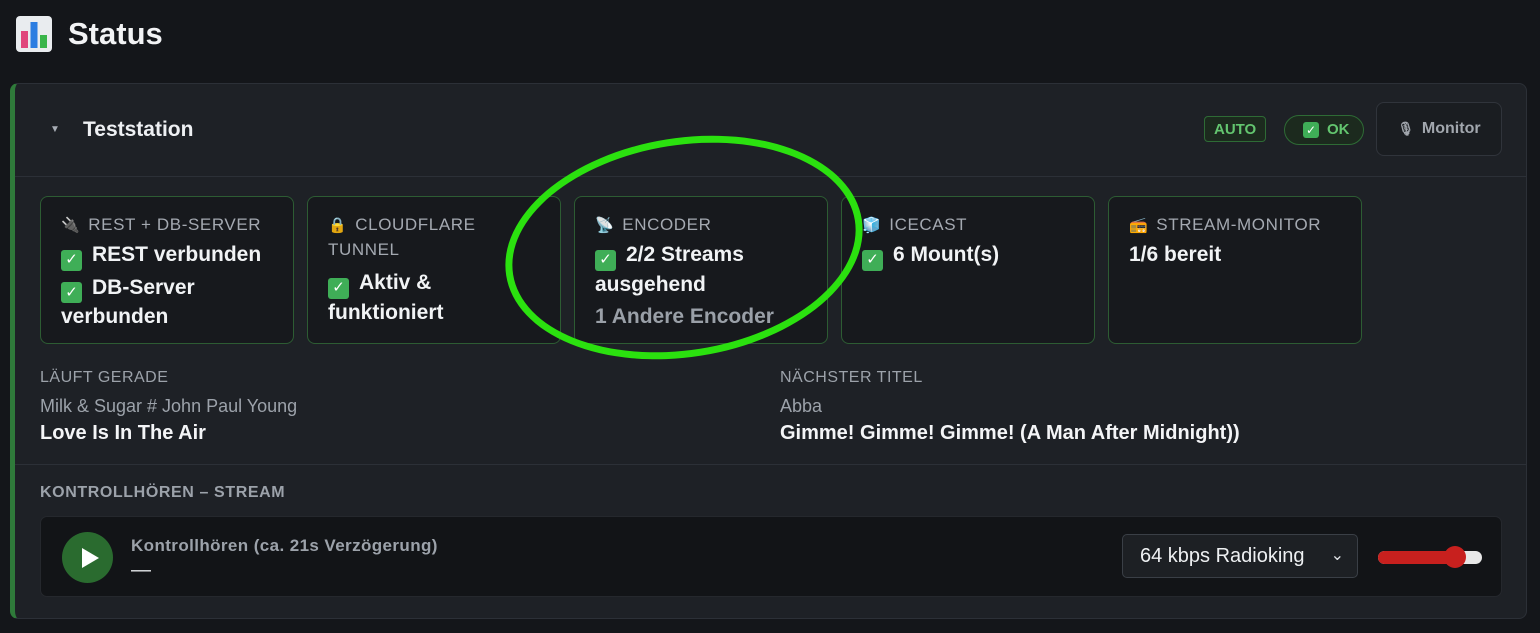 The image size is (1540, 633). Describe the element at coordinates (141, 570) in the screenshot. I see `player-status: —` at that location.